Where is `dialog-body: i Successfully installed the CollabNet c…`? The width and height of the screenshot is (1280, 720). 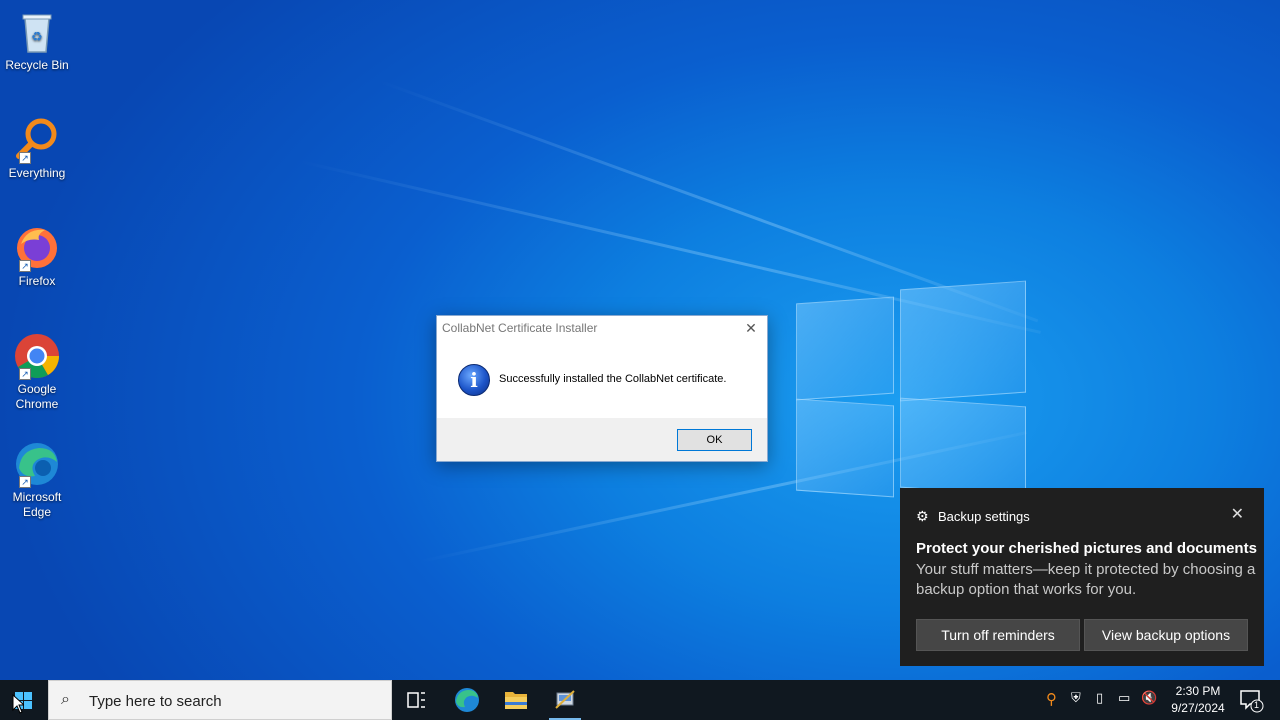 dialog-body: i Successfully installed the CollabNet c… is located at coordinates (602, 380).